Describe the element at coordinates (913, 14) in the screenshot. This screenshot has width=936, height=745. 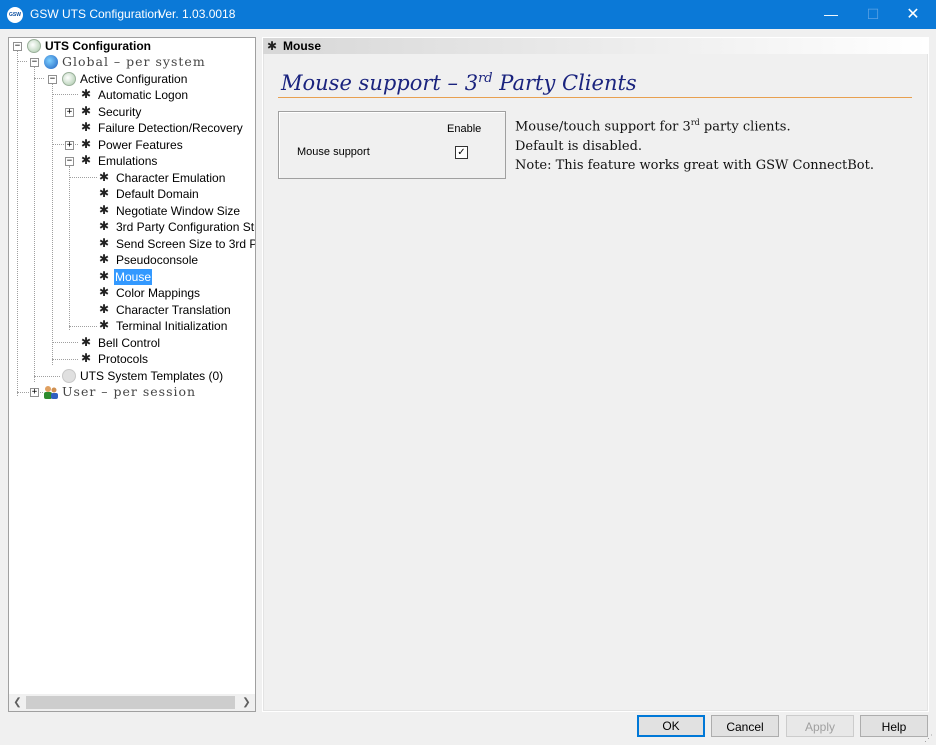
I see `close-button: ✕` at that location.